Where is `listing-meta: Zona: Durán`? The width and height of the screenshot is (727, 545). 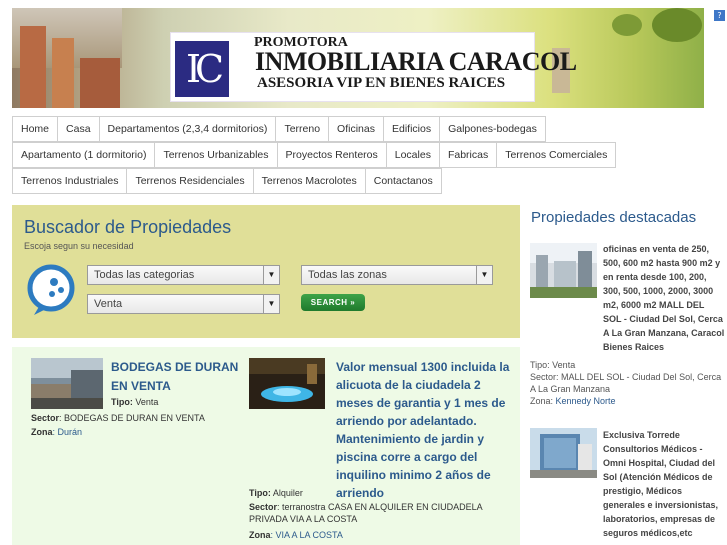 listing-meta: Zona: Durán is located at coordinates (146, 432).